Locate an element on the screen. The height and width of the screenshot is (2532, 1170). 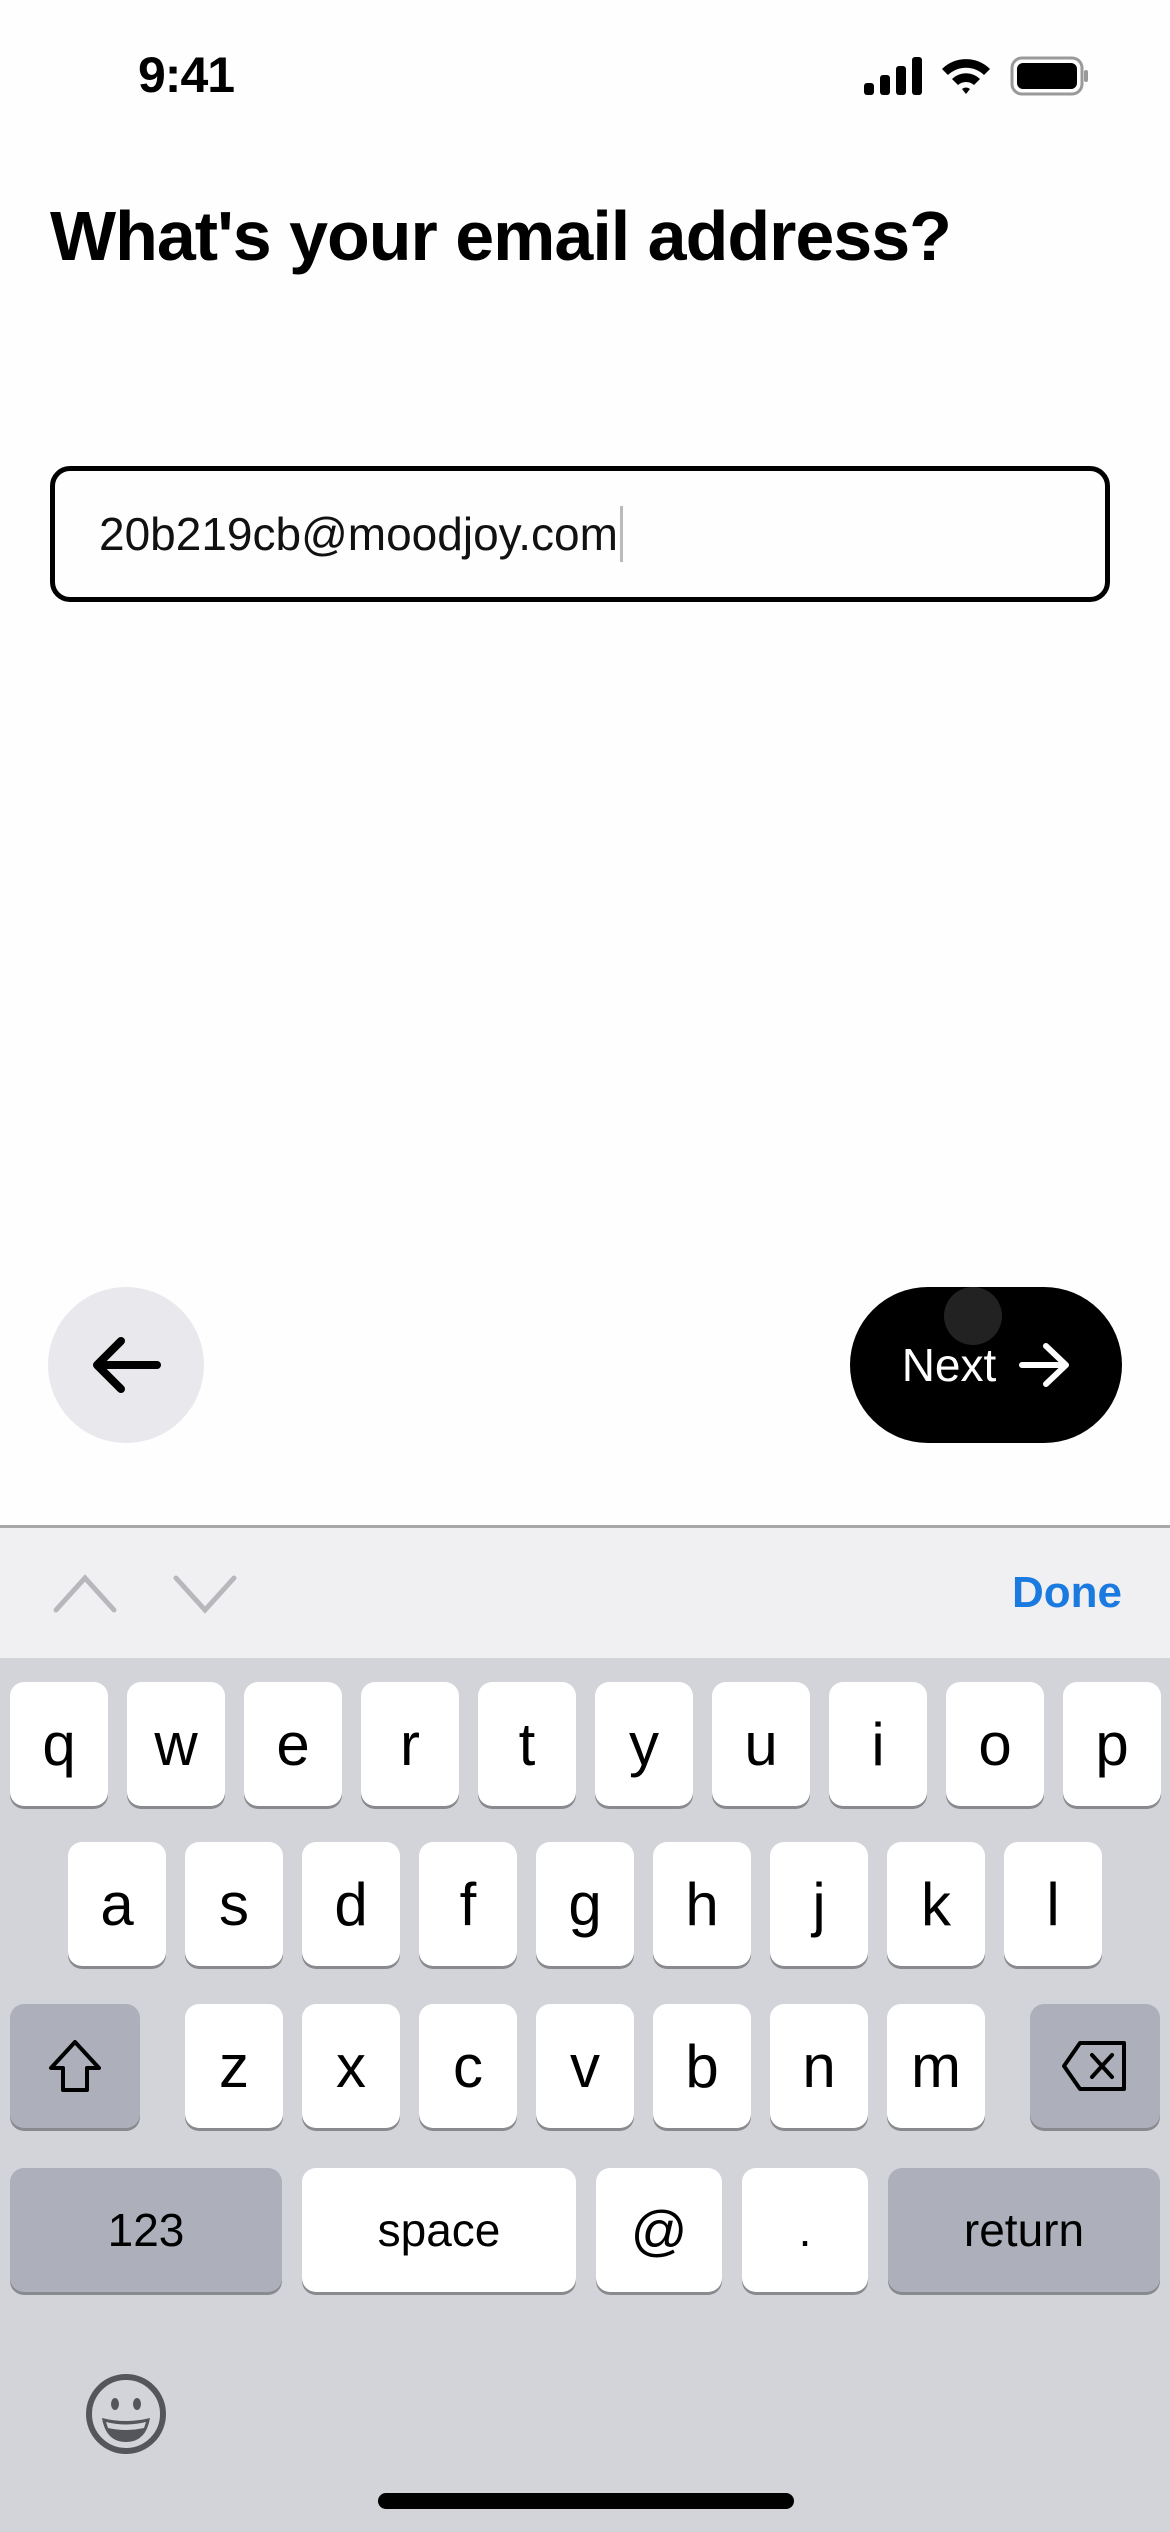
status-time: 9:41 is located at coordinates (186, 75).